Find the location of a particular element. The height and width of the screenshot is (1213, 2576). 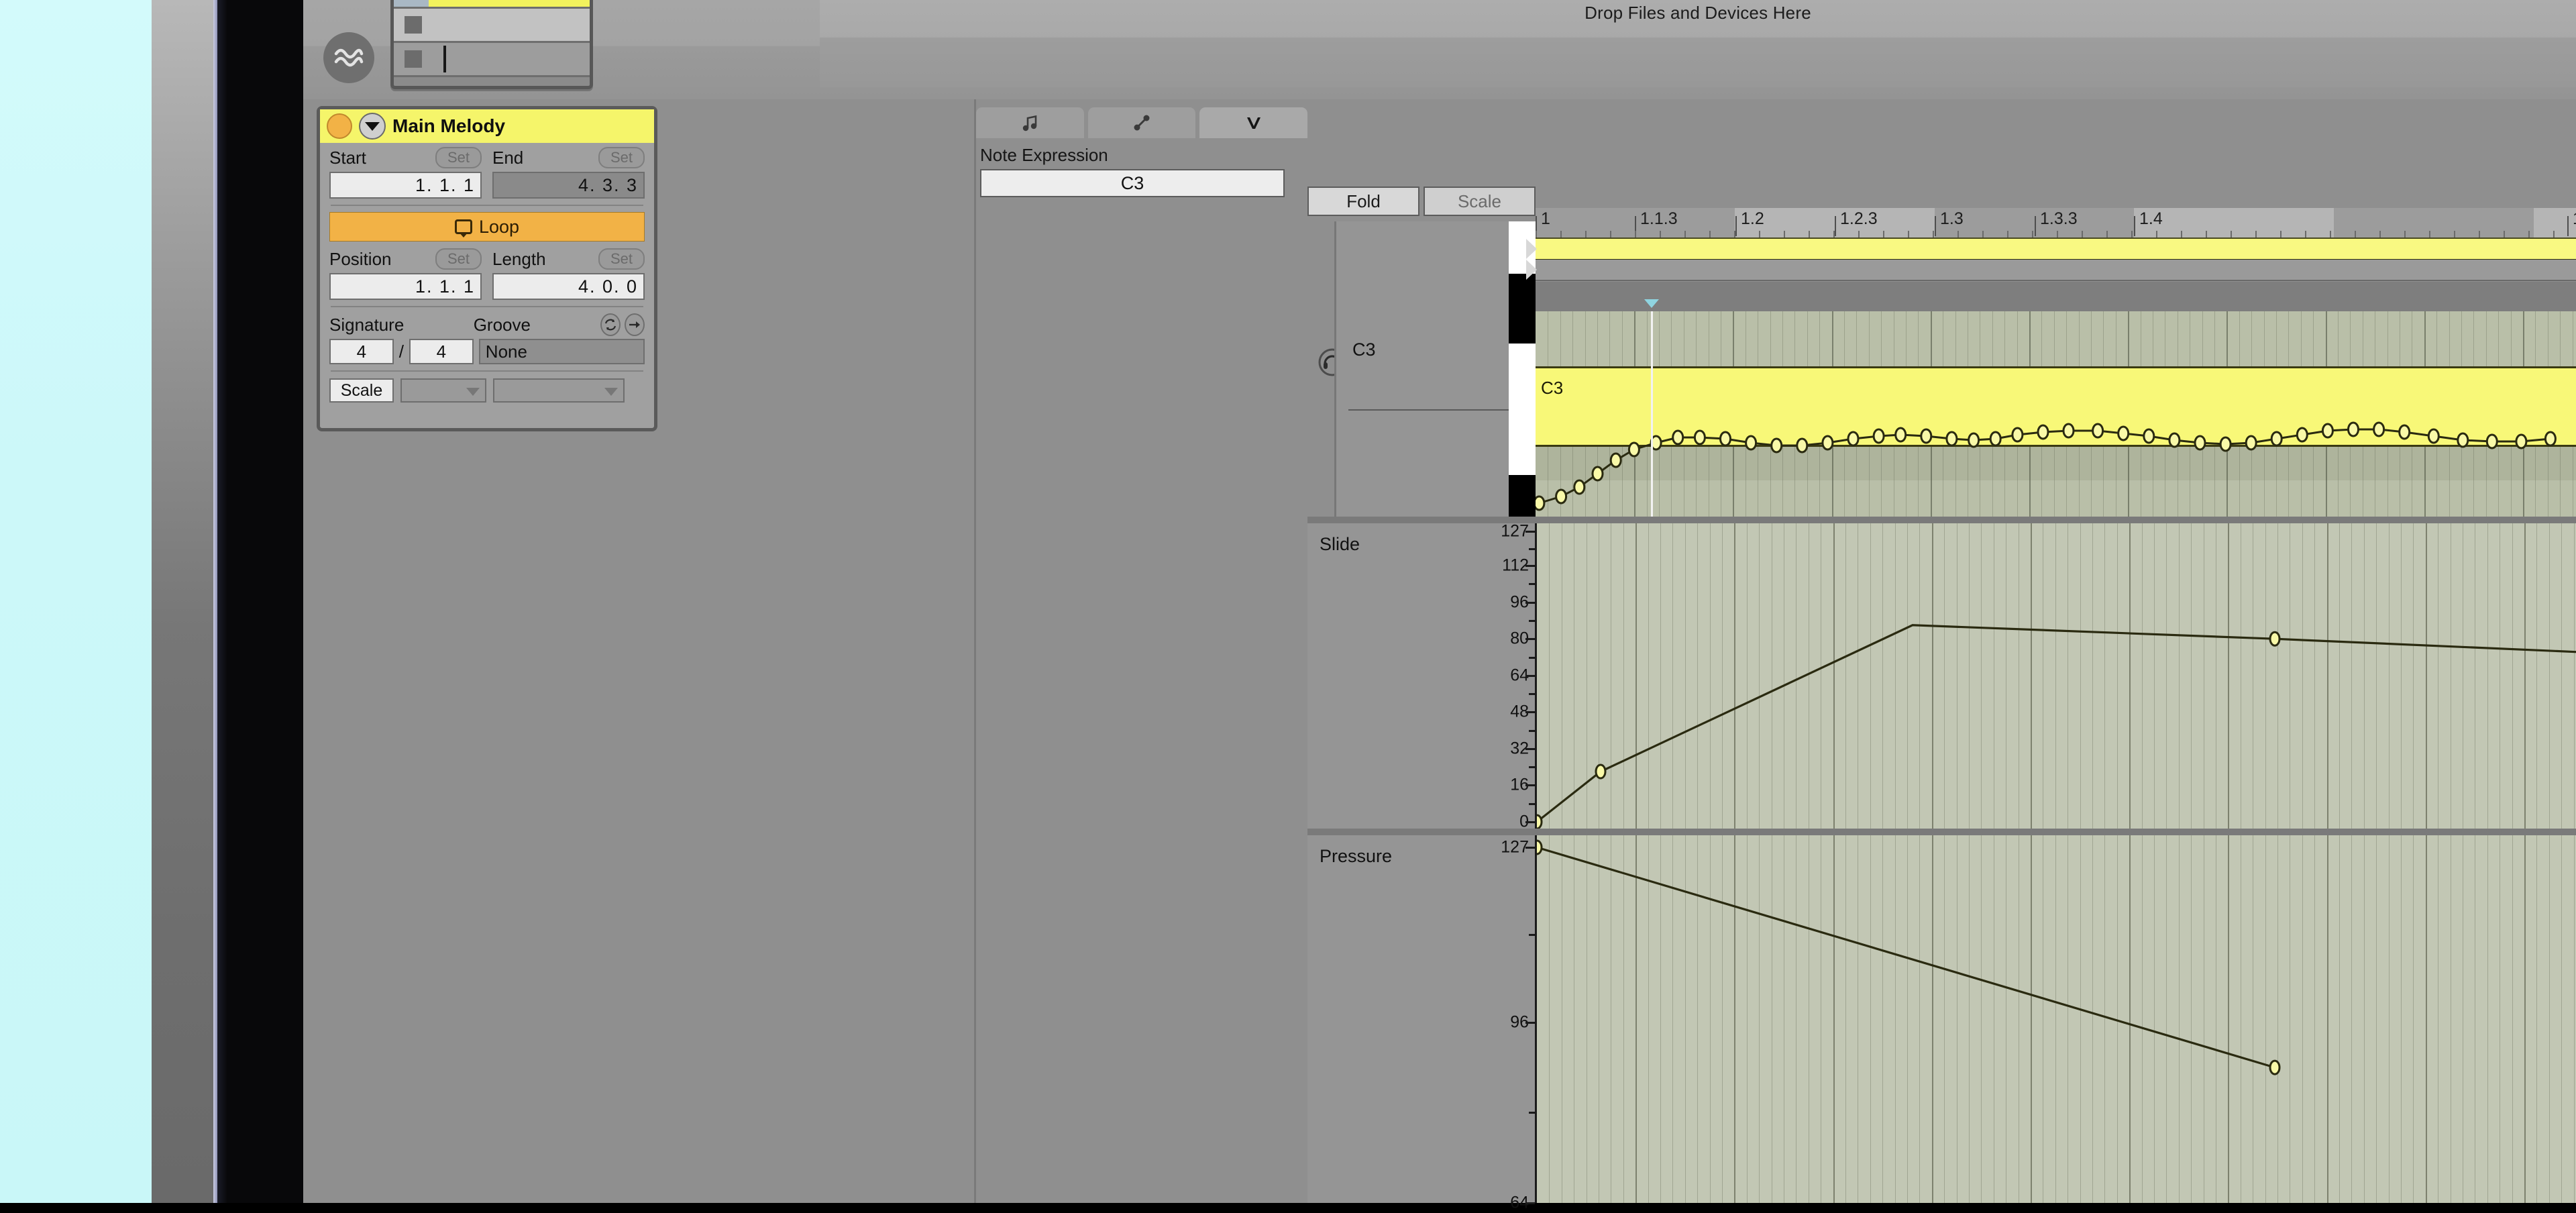

loop-region-bar is located at coordinates (2051, 270).